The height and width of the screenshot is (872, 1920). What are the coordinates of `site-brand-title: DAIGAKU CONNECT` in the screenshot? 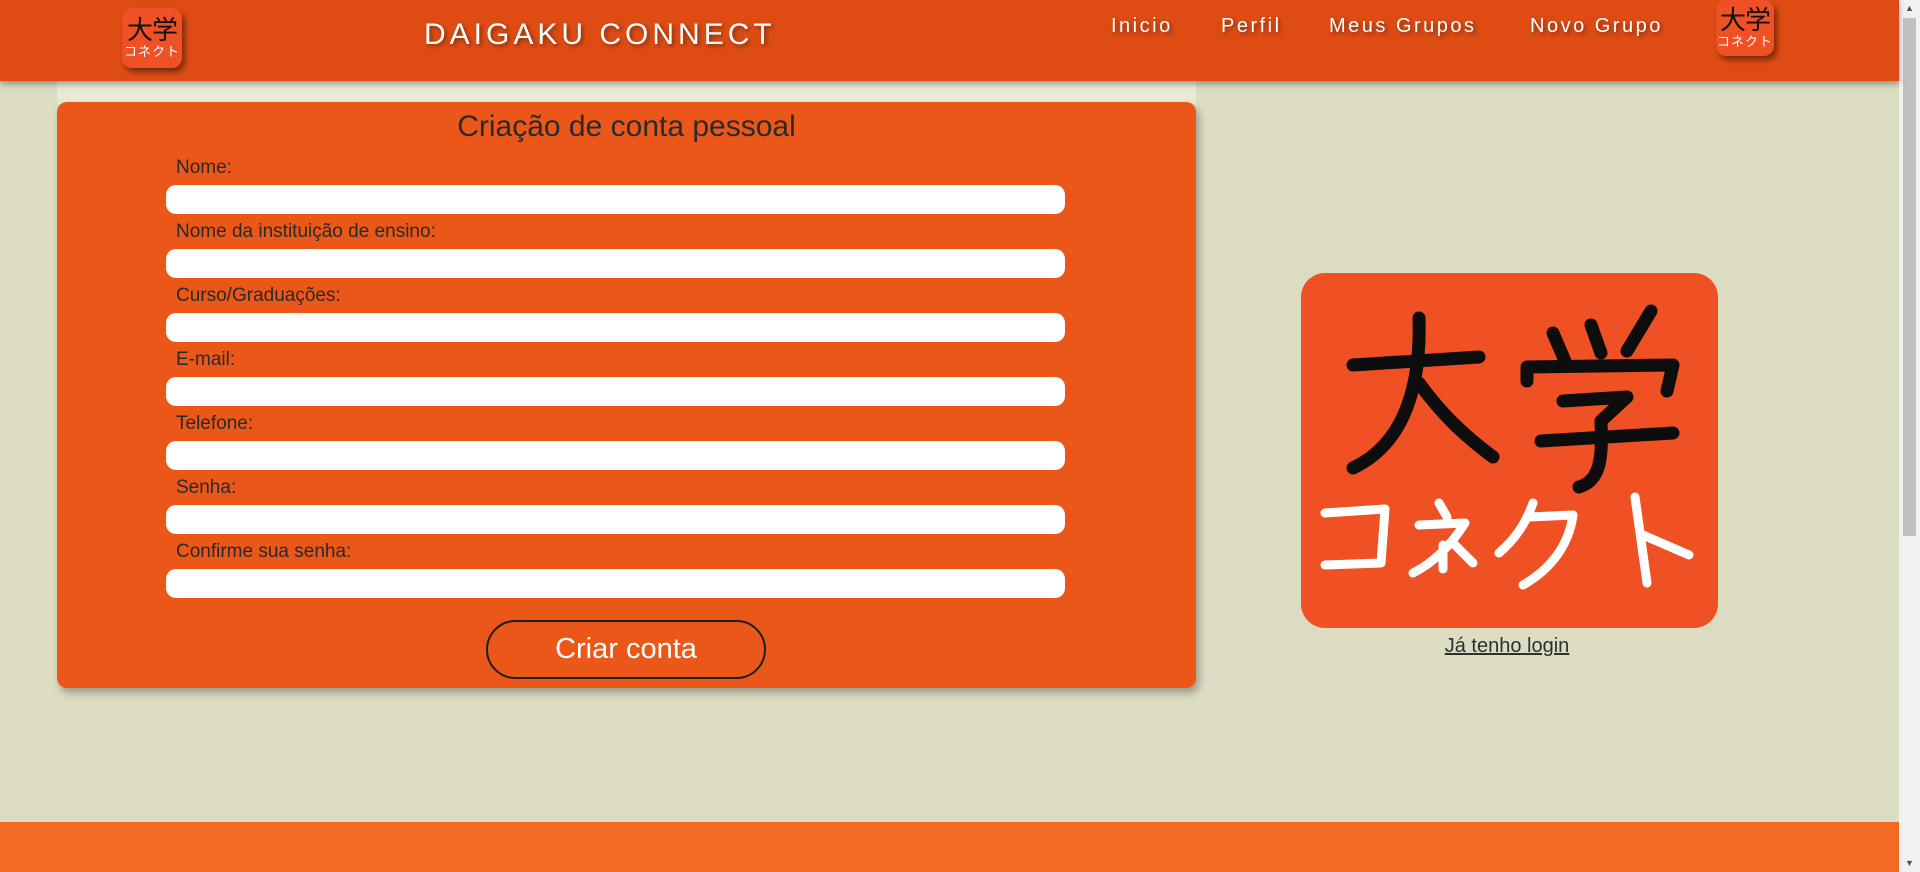 It's located at (600, 34).